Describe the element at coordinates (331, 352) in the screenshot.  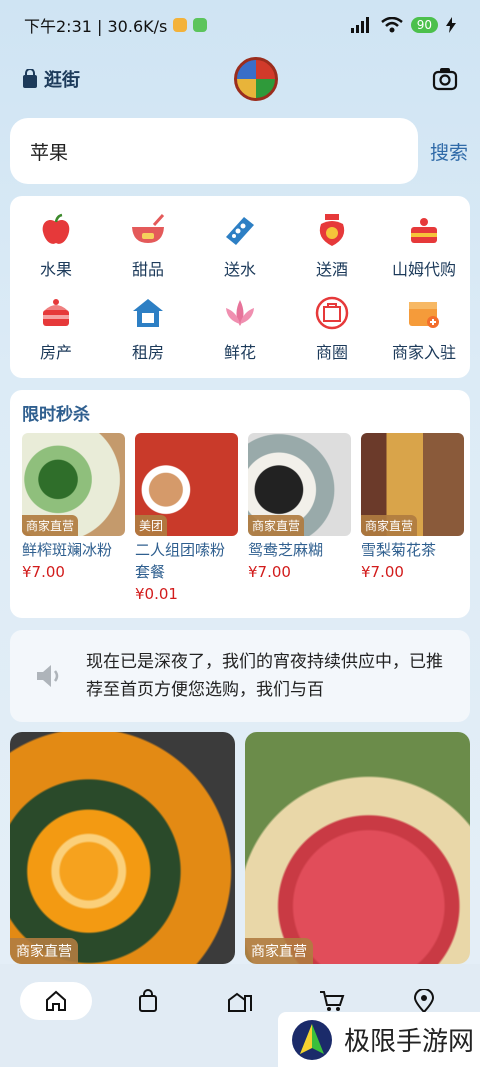
I see `category-label: 商圈` at that location.